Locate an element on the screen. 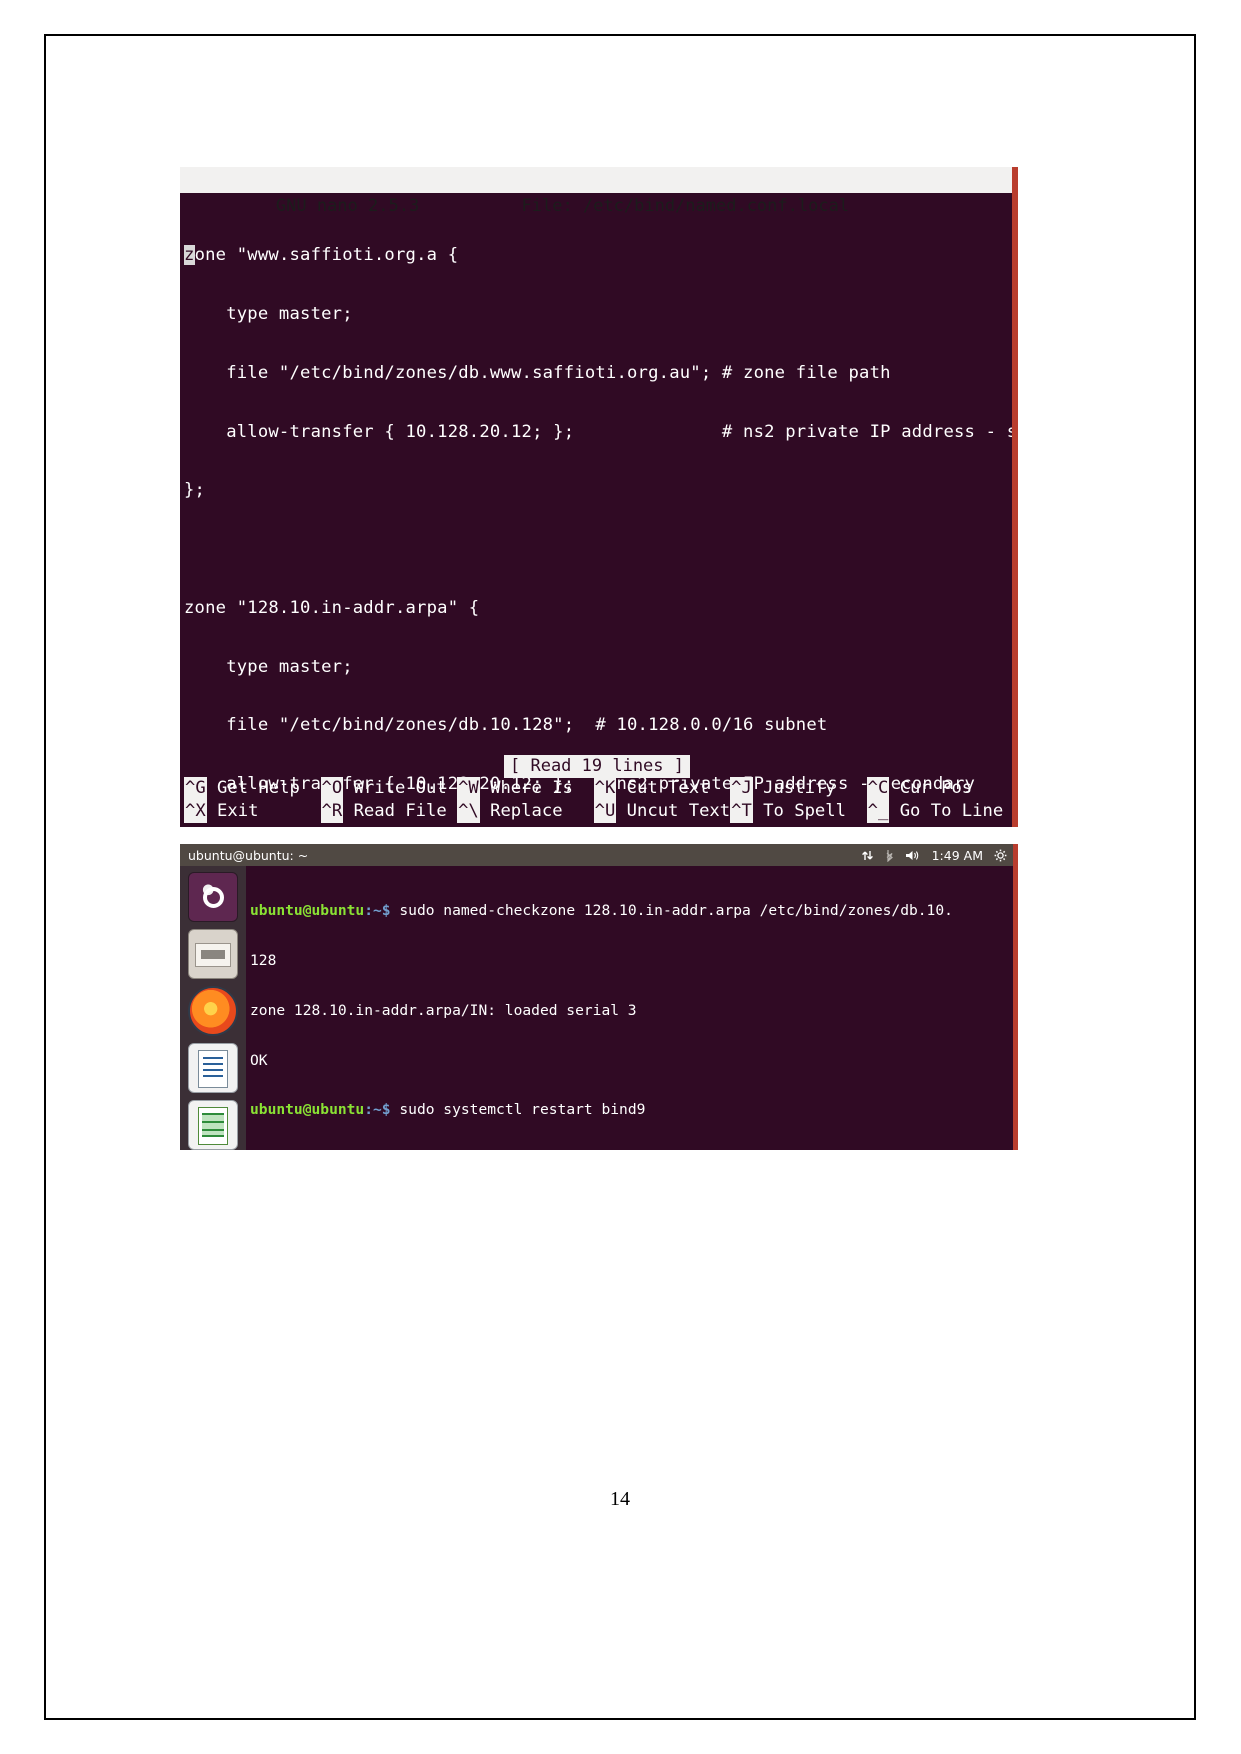 This screenshot has height=1754, width=1241. nano-line-text: }; is located at coordinates (195, 490).